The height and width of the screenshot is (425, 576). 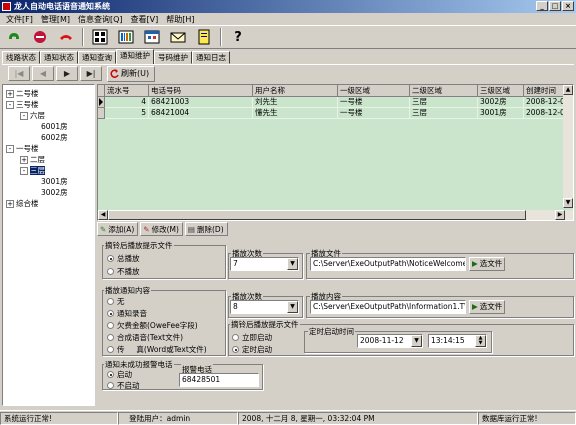 What do you see at coordinates (152, 325) in the screenshot?
I see `radio-owefee: 欠费金额(OweFee字段)` at bounding box center [152, 325].